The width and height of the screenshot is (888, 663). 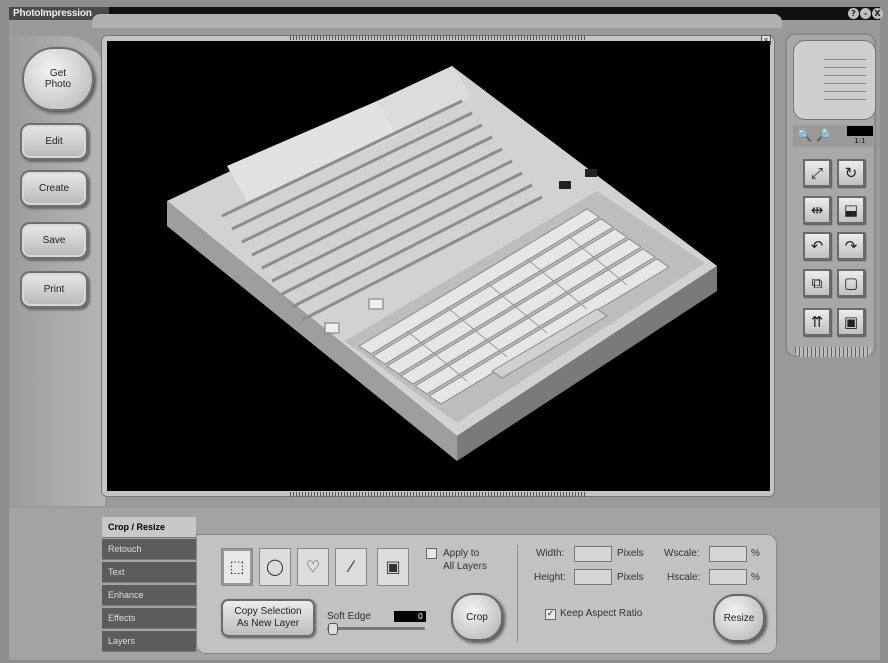 What do you see at coordinates (149, 595) in the screenshot?
I see `tab-enhance: Enhance` at bounding box center [149, 595].